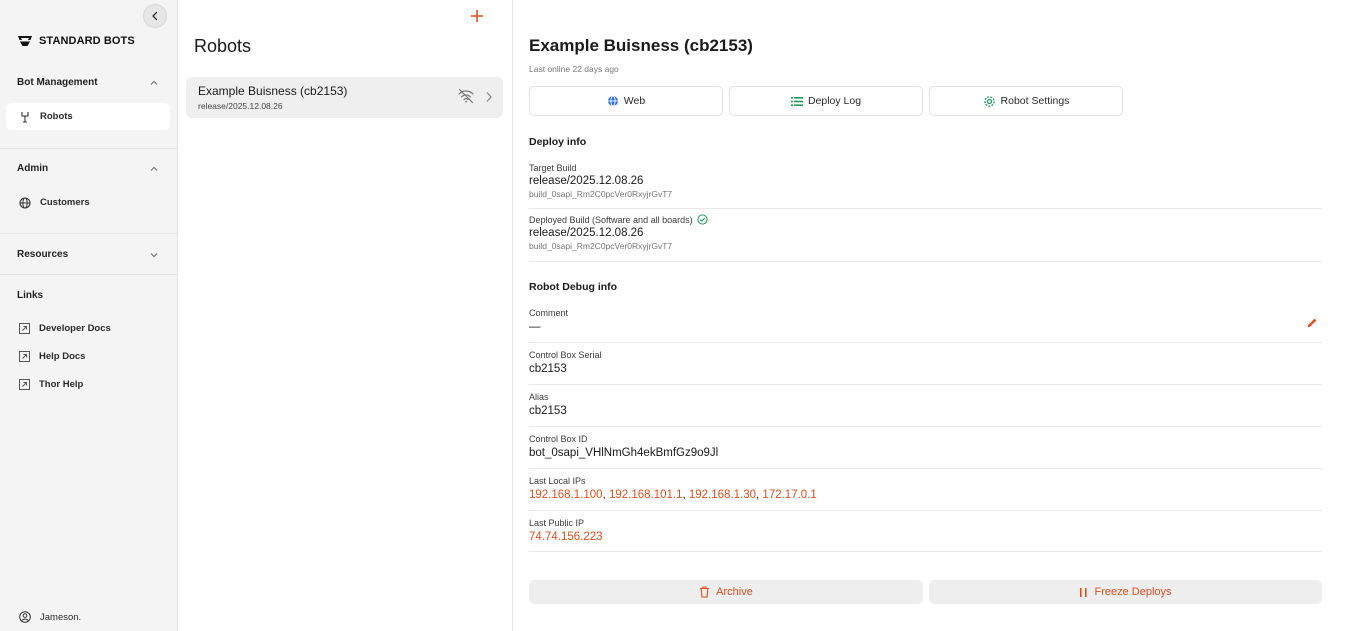 The width and height of the screenshot is (1351, 631). I want to click on sidebar-collapse-button, so click(155, 16).